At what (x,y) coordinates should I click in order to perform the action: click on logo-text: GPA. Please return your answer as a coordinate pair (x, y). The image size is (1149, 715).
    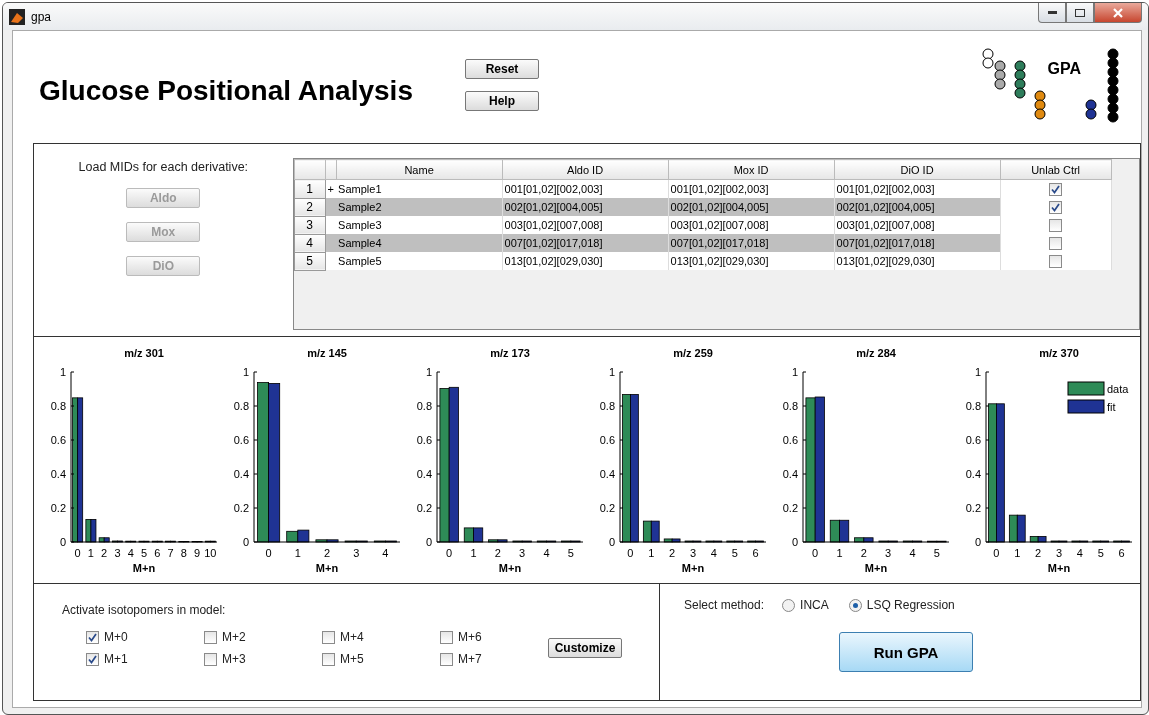
    Looking at the image, I should click on (1064, 69).